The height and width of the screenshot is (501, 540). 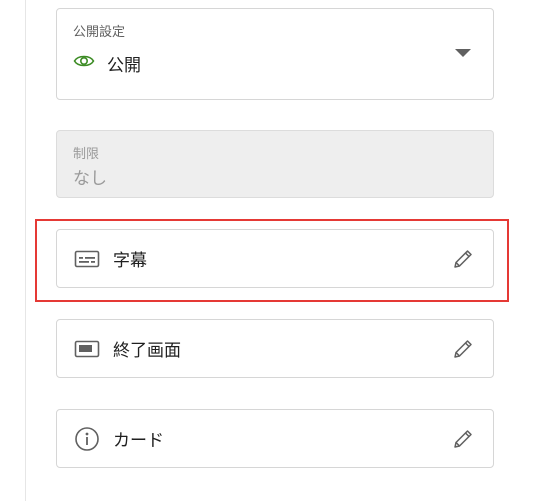 I want to click on visibility-value-row: 公開, so click(x=107, y=63).